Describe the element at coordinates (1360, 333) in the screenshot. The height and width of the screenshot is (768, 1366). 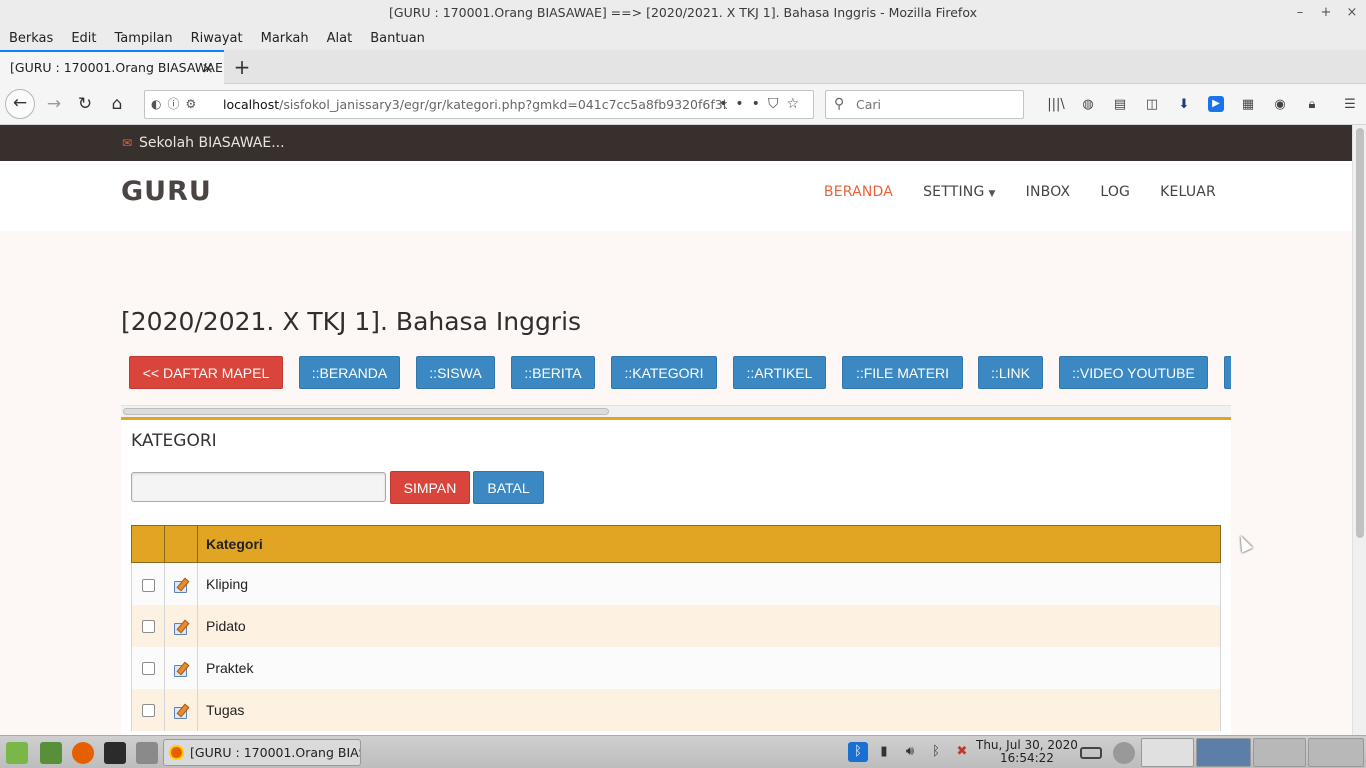
I see `vertical-scroll-thumb` at that location.